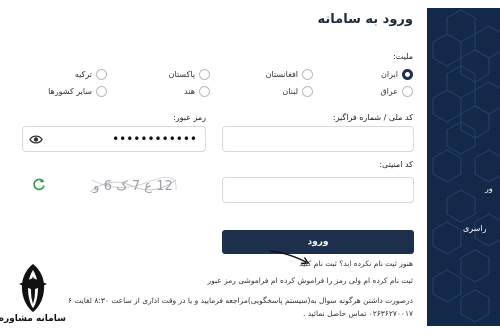 The width and height of the screenshot is (500, 336). Describe the element at coordinates (189, 91) in the screenshot. I see `radio-label: هند` at that location.